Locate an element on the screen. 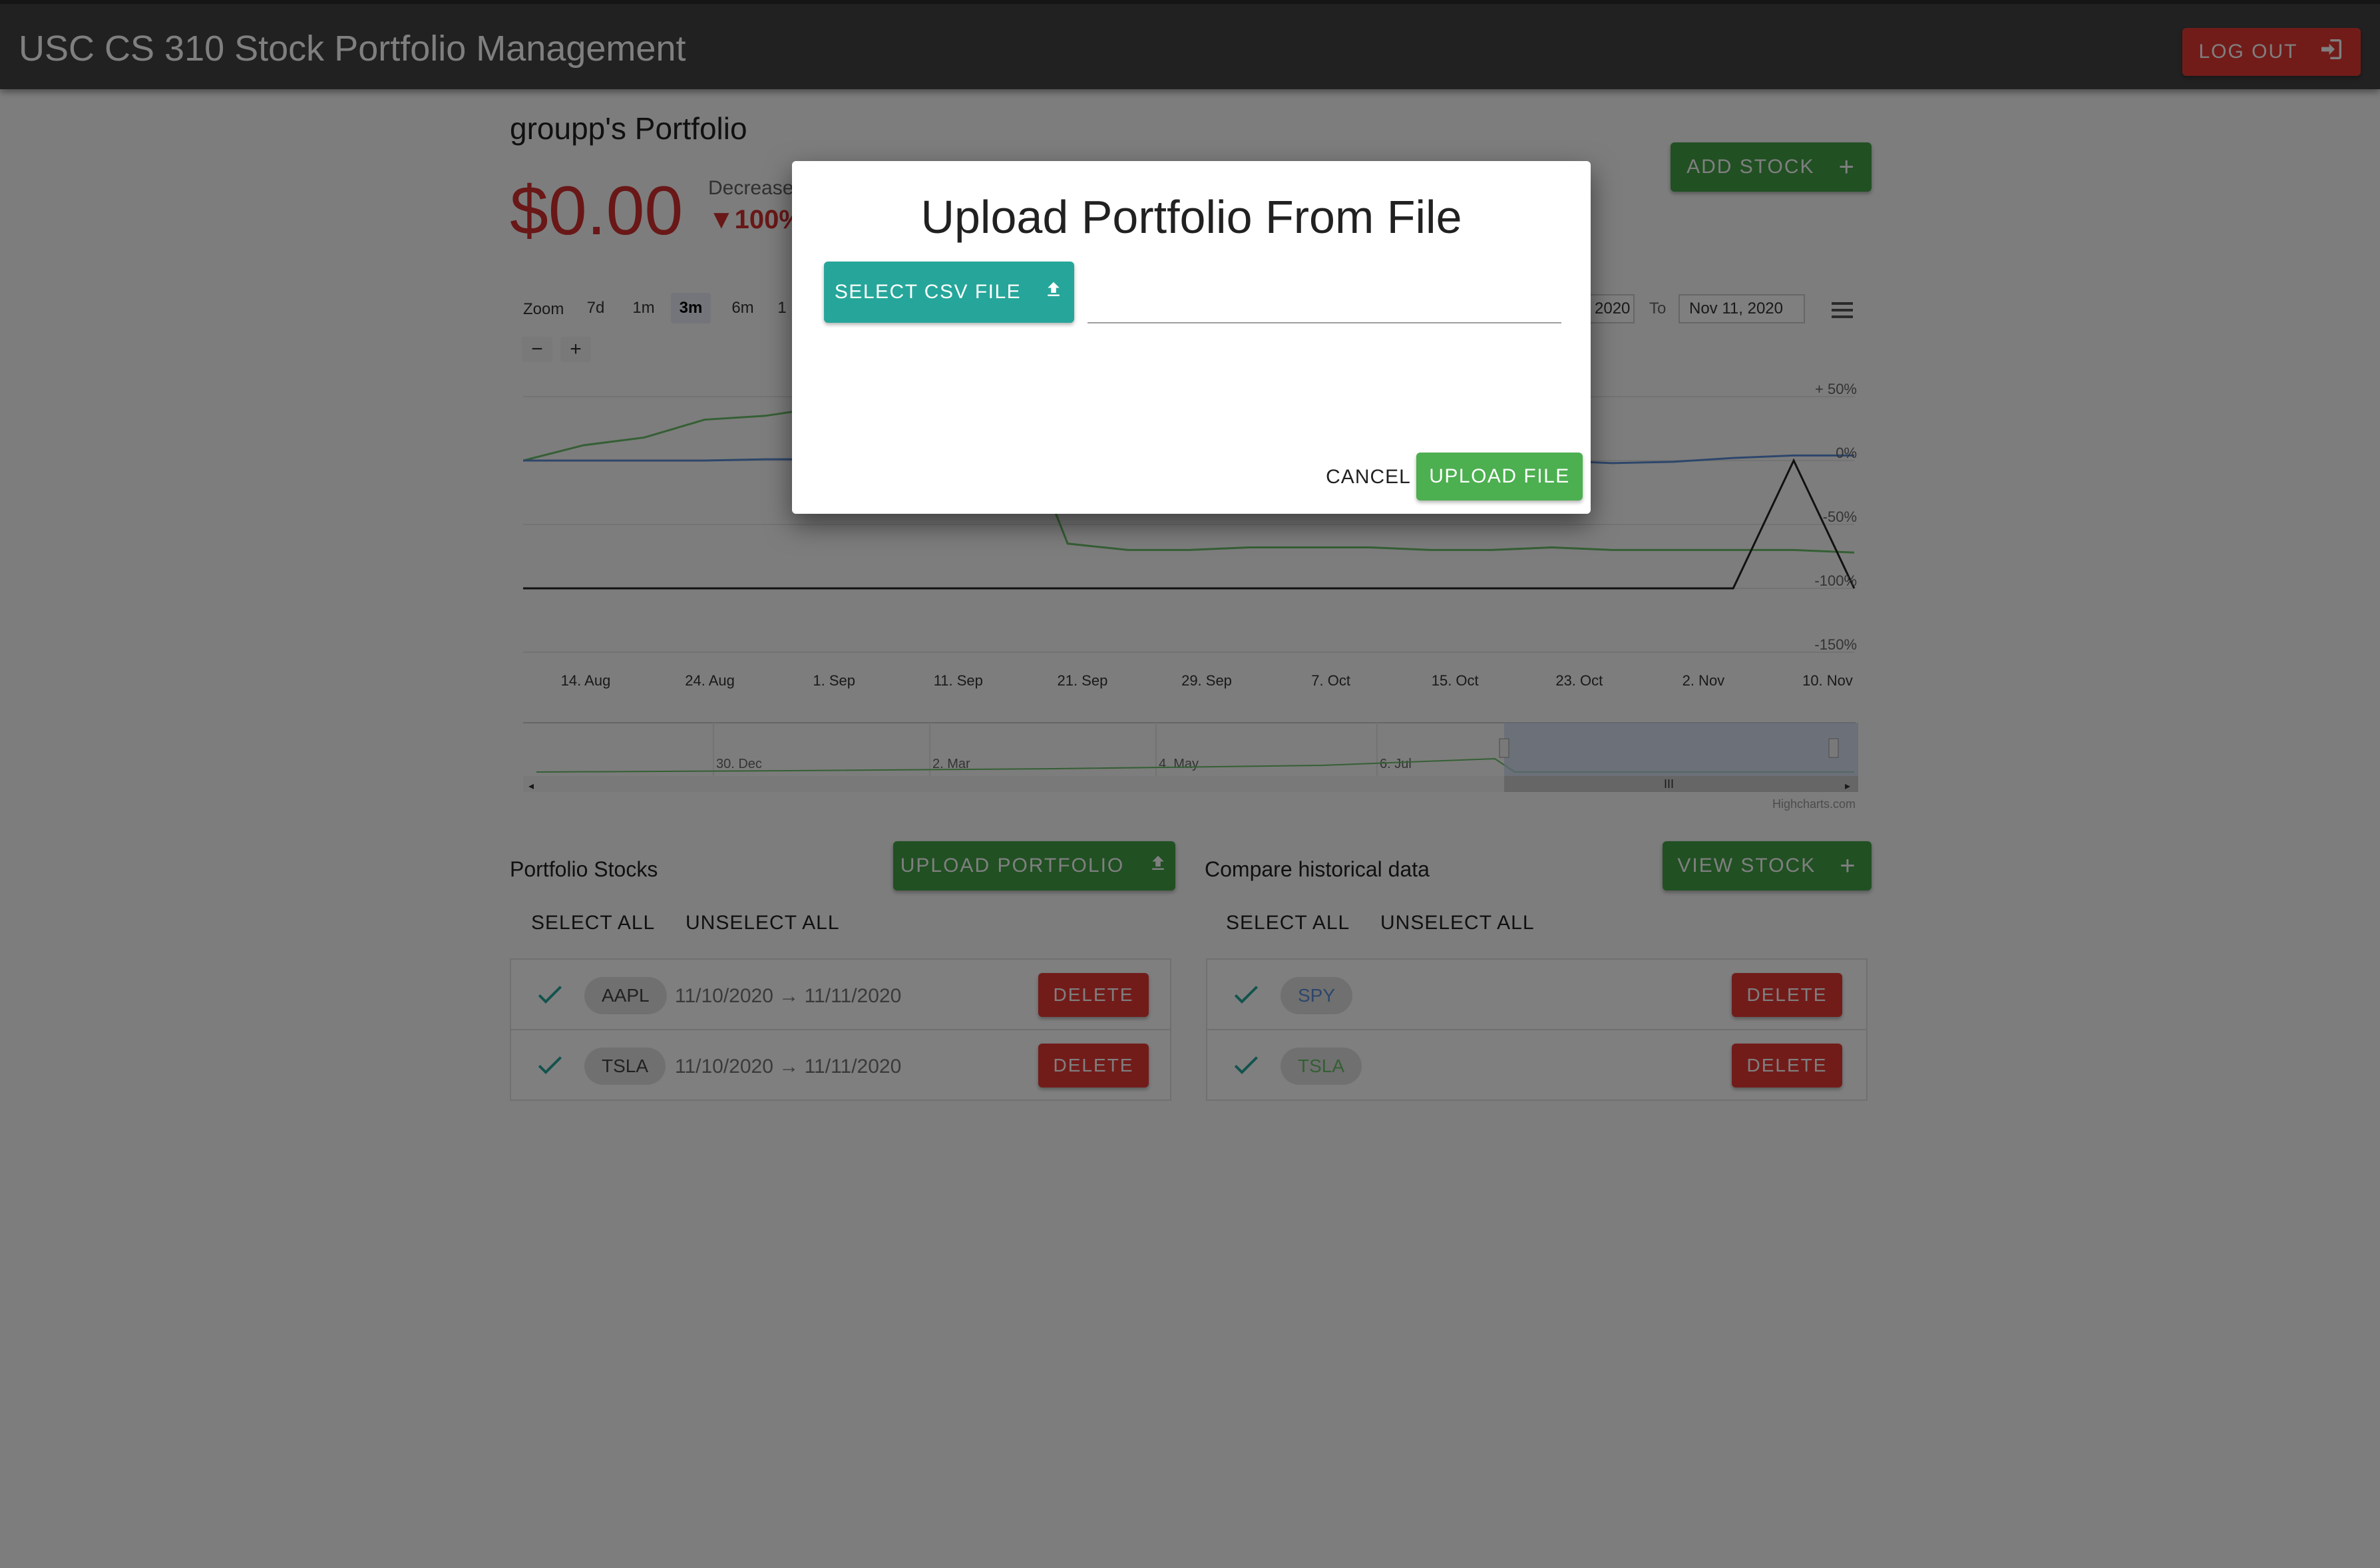 The width and height of the screenshot is (2380, 1568). file-name-field is located at coordinates (1324, 298).